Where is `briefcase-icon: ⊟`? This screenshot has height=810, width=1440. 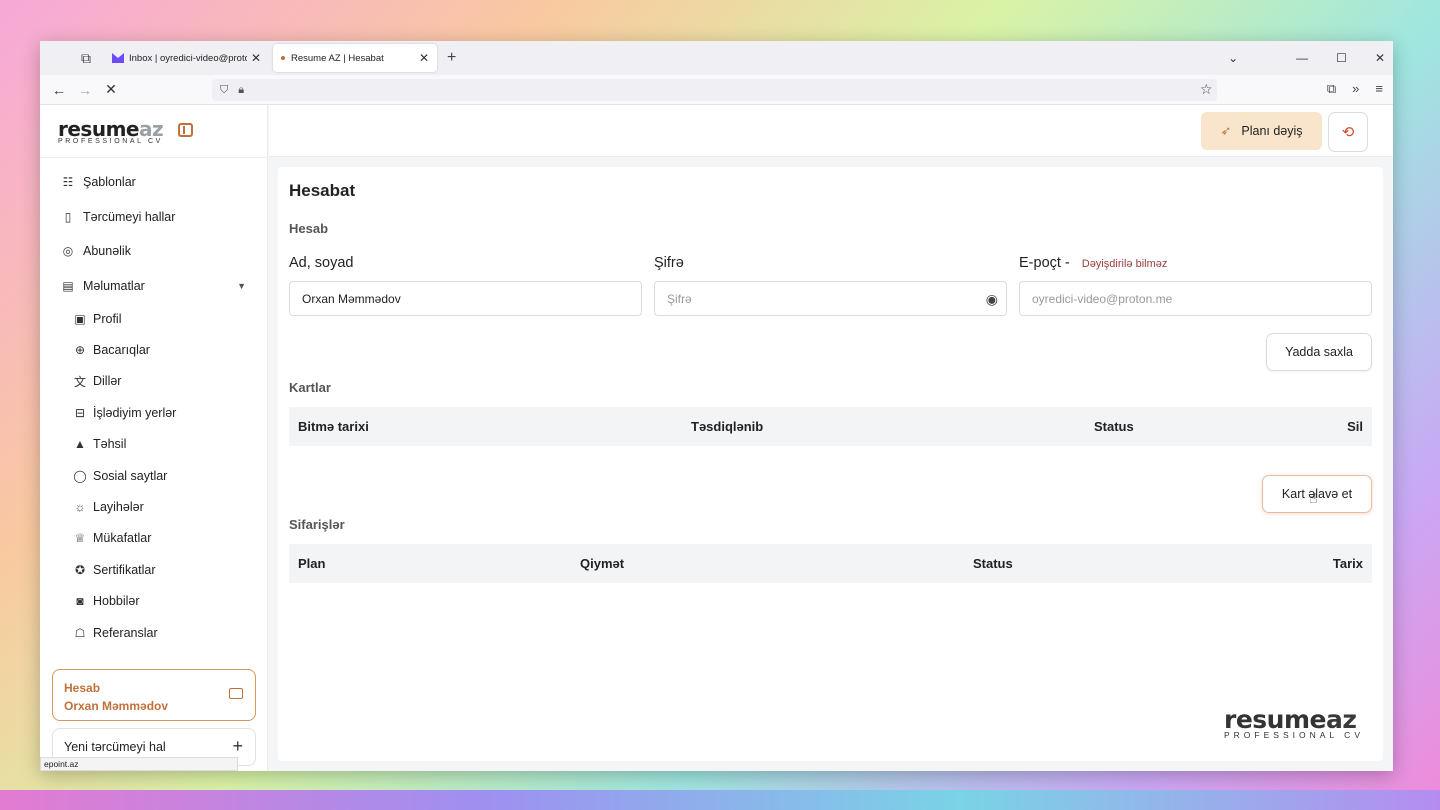 briefcase-icon: ⊟ is located at coordinates (80, 412).